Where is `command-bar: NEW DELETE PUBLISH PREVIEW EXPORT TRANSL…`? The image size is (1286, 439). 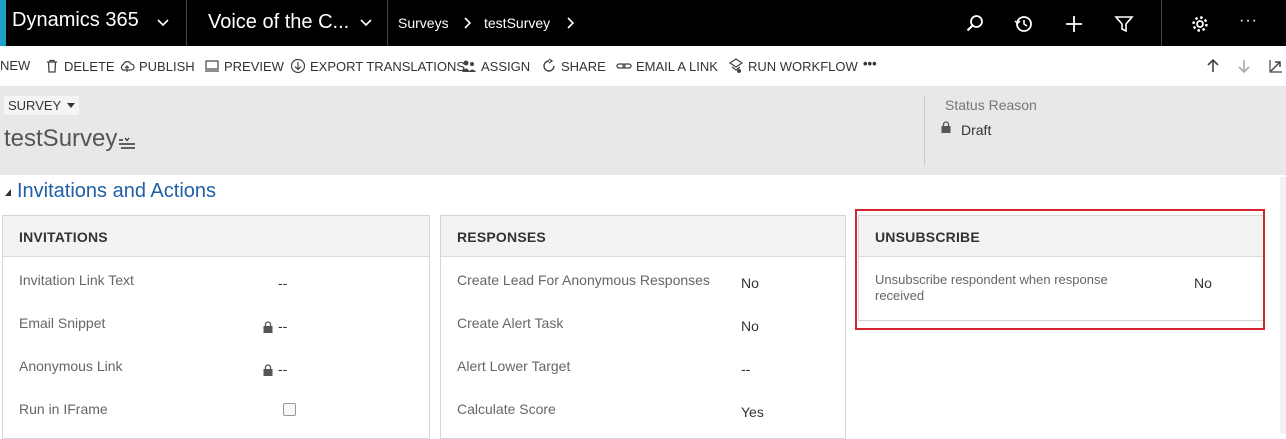
command-bar: NEW DELETE PUBLISH PREVIEW EXPORT TRANSL… is located at coordinates (643, 66).